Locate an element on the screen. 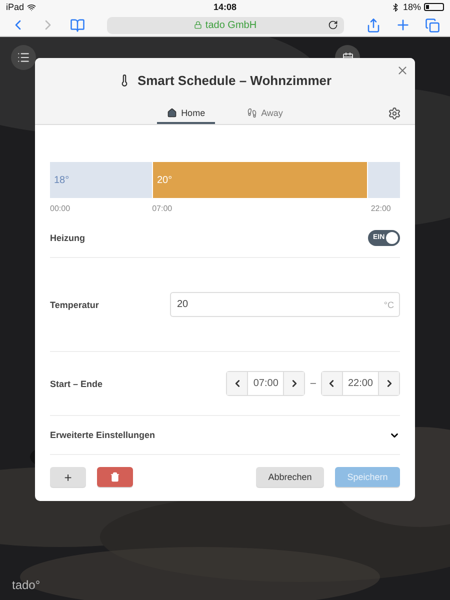 The width and height of the screenshot is (450, 600). settings-button is located at coordinates (394, 113).